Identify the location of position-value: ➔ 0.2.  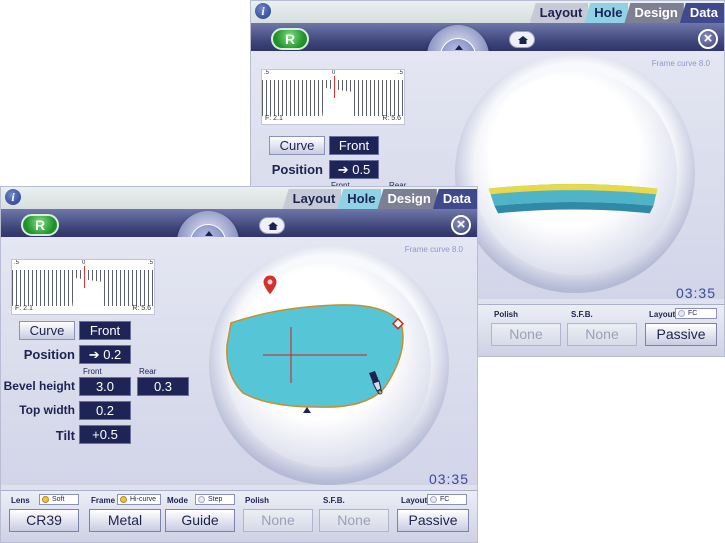
(105, 354).